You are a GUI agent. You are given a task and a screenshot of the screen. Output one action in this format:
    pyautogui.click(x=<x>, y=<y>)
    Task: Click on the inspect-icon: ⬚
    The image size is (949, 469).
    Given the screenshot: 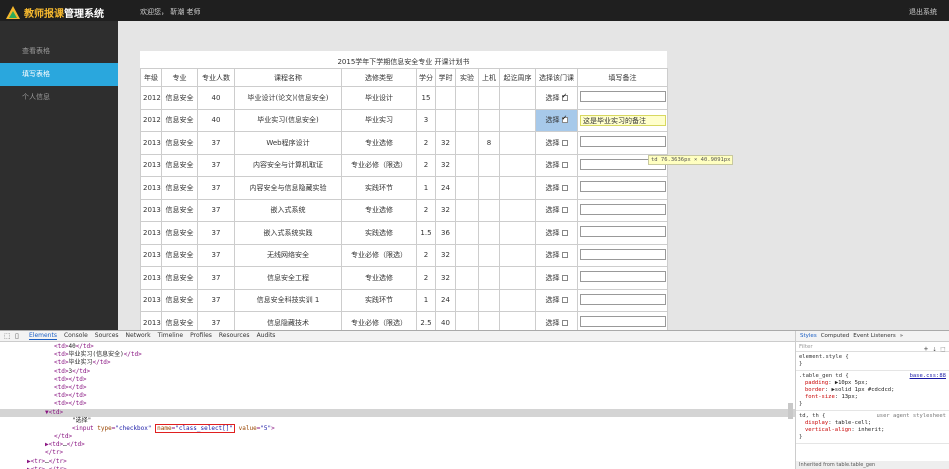 What is the action you would take?
    pyautogui.click(x=7, y=336)
    